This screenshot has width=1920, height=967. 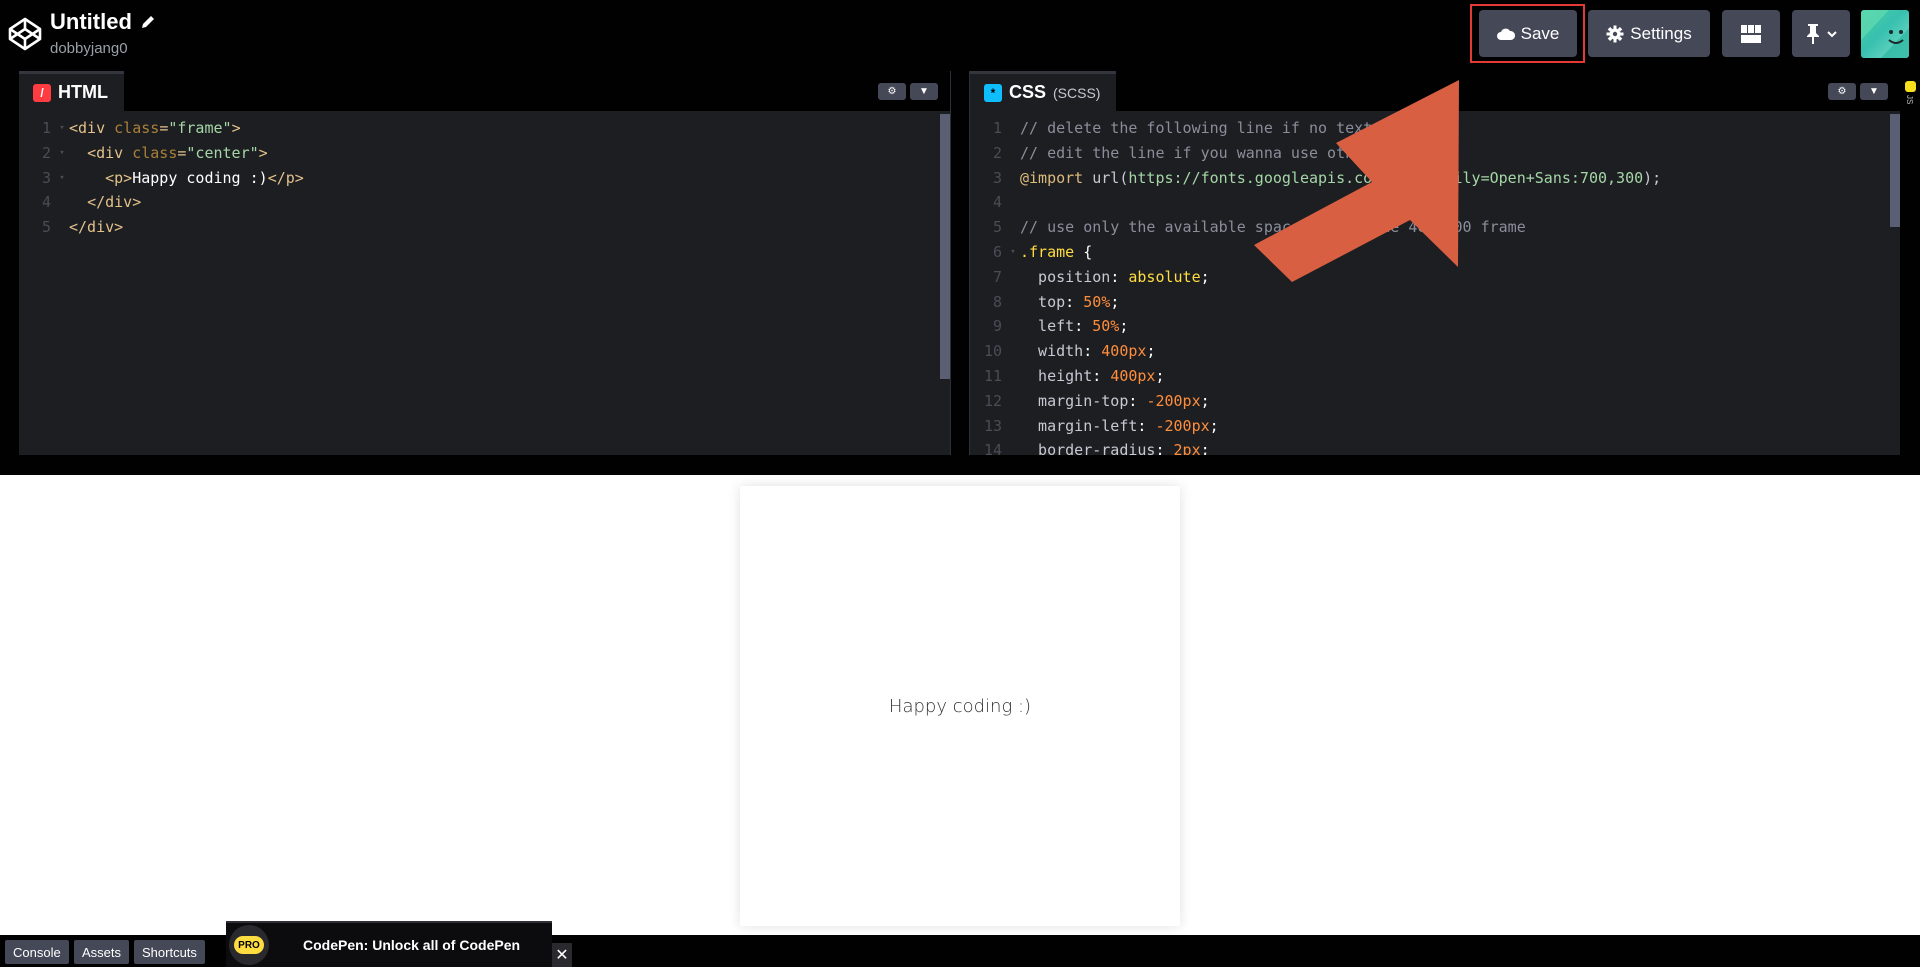 I want to click on shortcuts-button: Shortcuts, so click(x=169, y=952).